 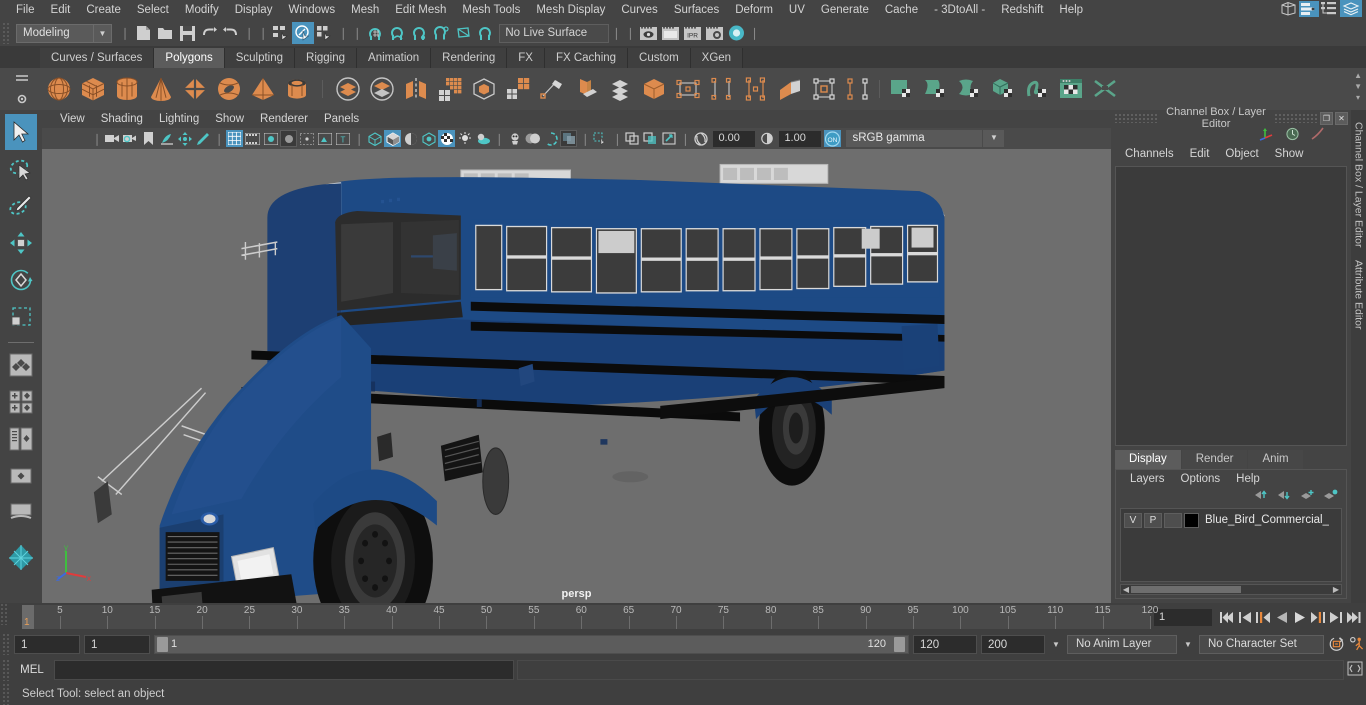 What do you see at coordinates (491, 10) in the screenshot?
I see `menu-item-mesh-tools: Mesh Tools` at bounding box center [491, 10].